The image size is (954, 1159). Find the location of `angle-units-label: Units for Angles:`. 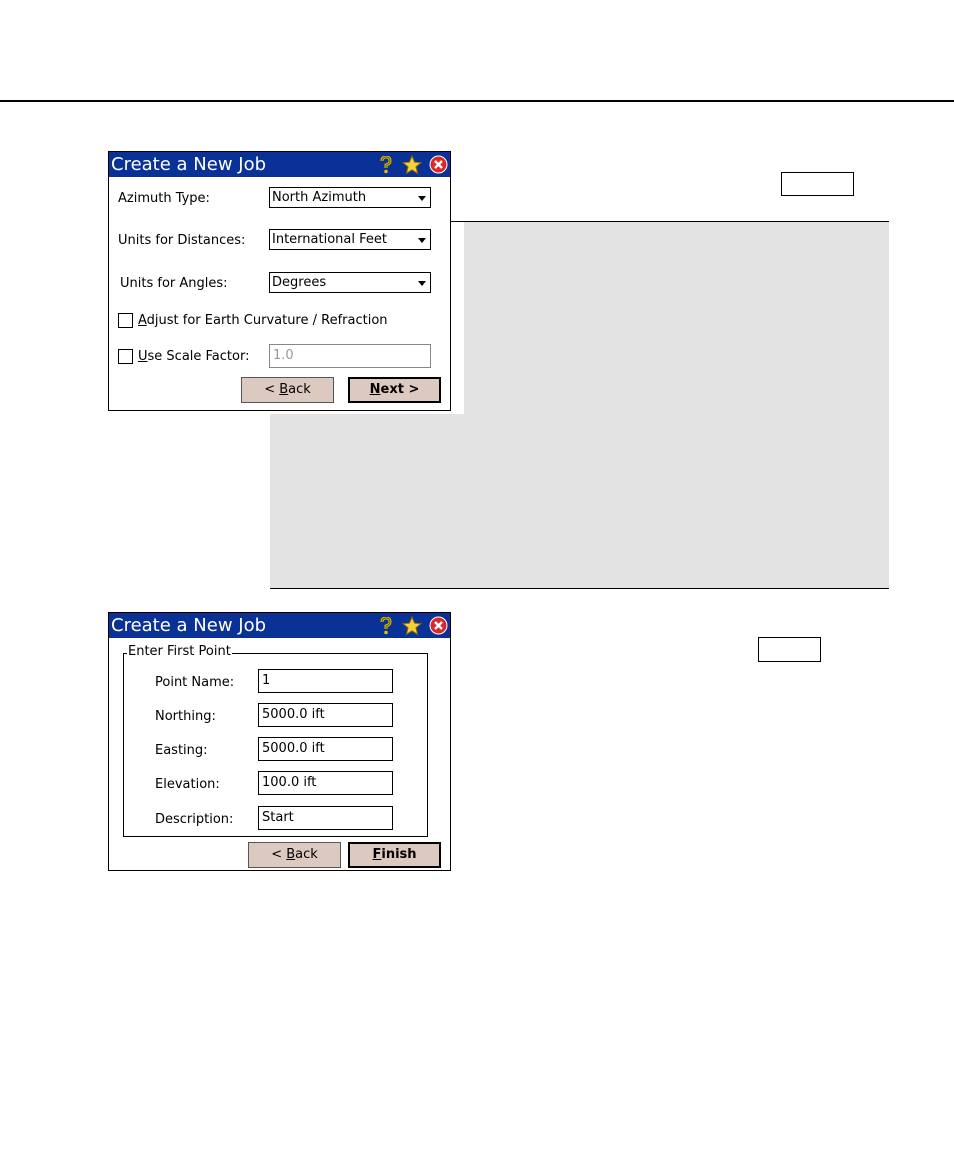

angle-units-label: Units for Angles: is located at coordinates (174, 283).